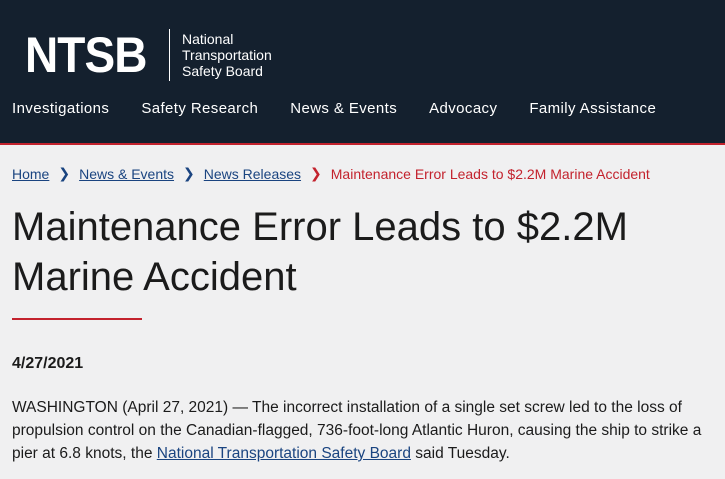 The height and width of the screenshot is (479, 725). What do you see at coordinates (284, 453) in the screenshot?
I see `ntsb-link: National Transportation Safety Board` at bounding box center [284, 453].